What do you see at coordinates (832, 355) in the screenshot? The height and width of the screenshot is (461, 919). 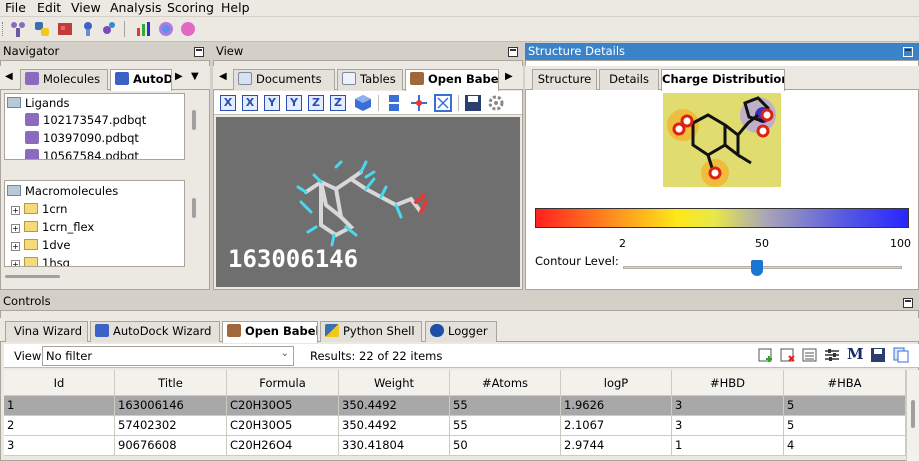 I see `filter-settings-icon` at bounding box center [832, 355].